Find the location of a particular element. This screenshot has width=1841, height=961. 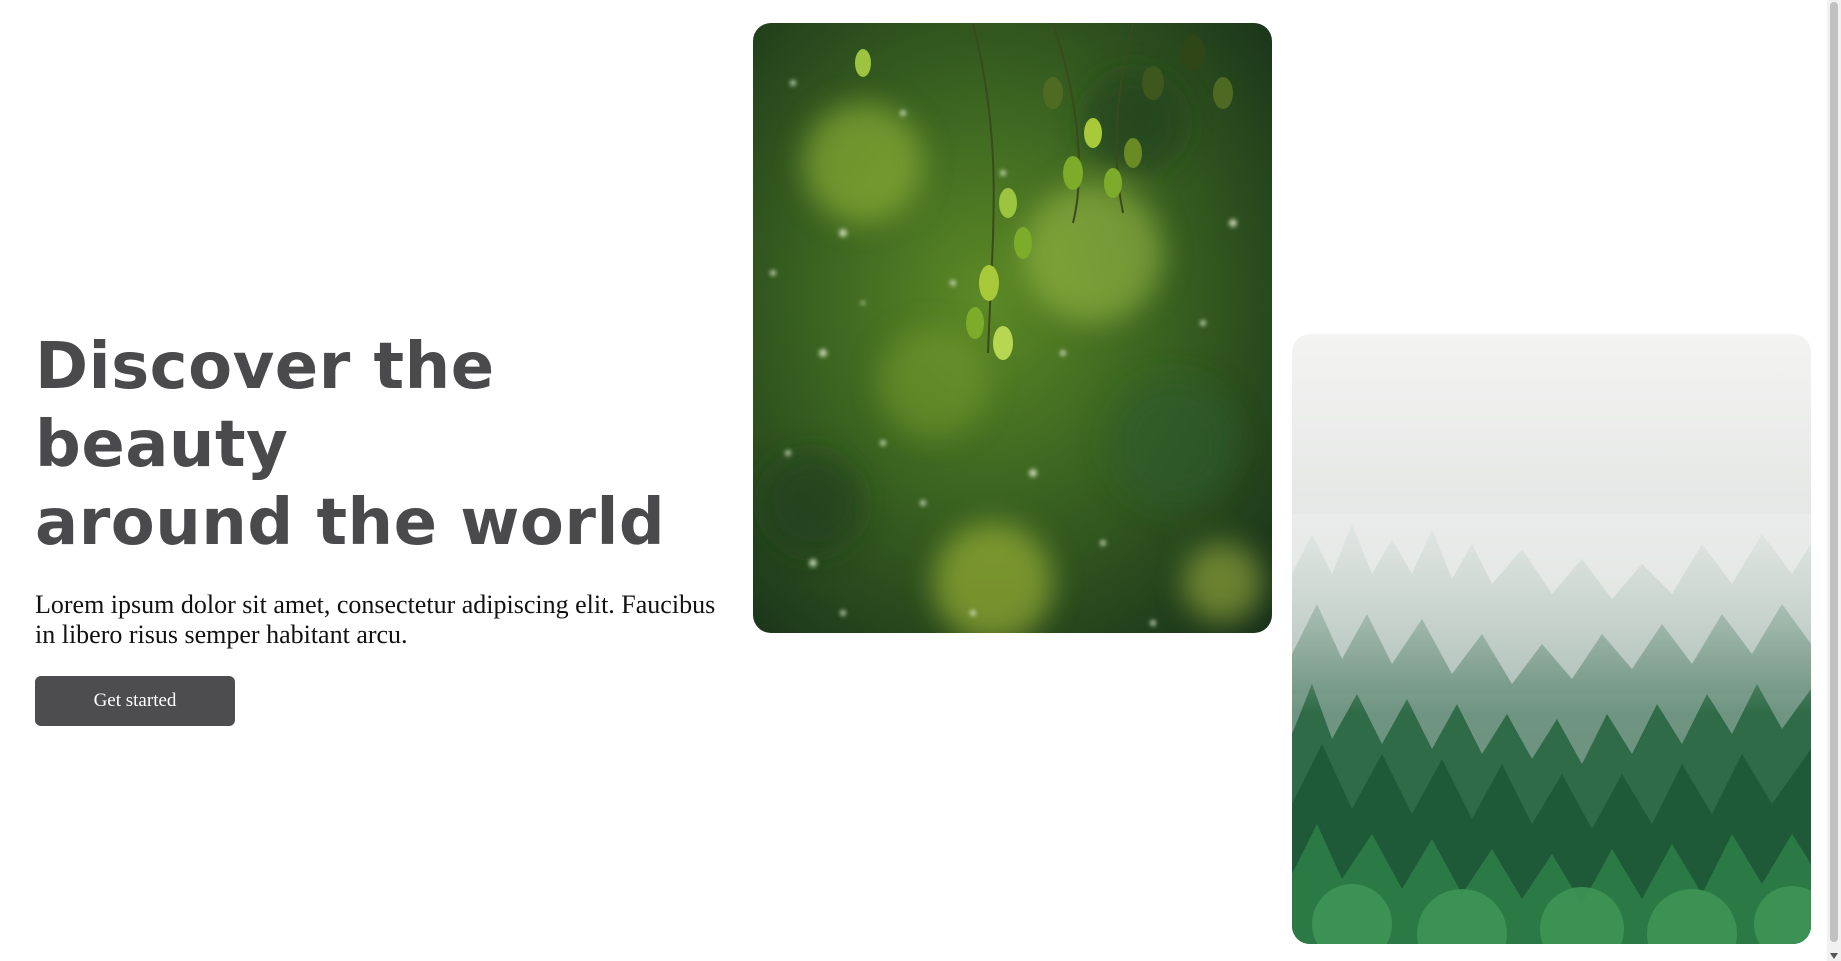

vertical-scrollbar is located at coordinates (1834, 480).